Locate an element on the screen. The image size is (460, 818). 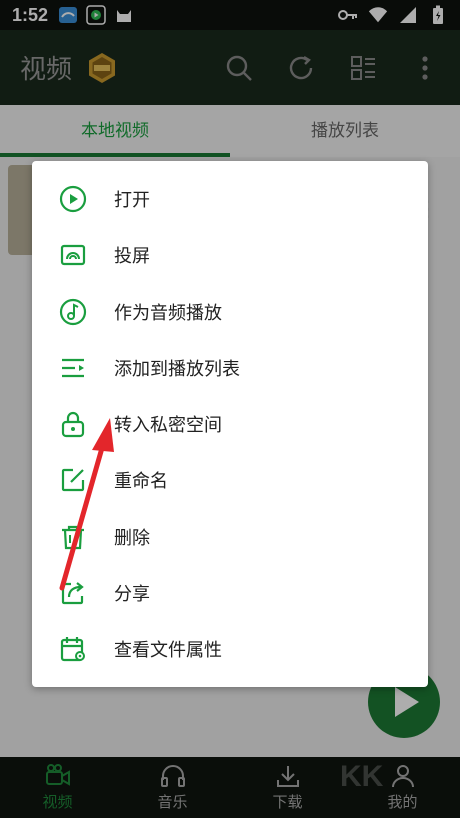
share-icon is located at coordinates (73, 593).